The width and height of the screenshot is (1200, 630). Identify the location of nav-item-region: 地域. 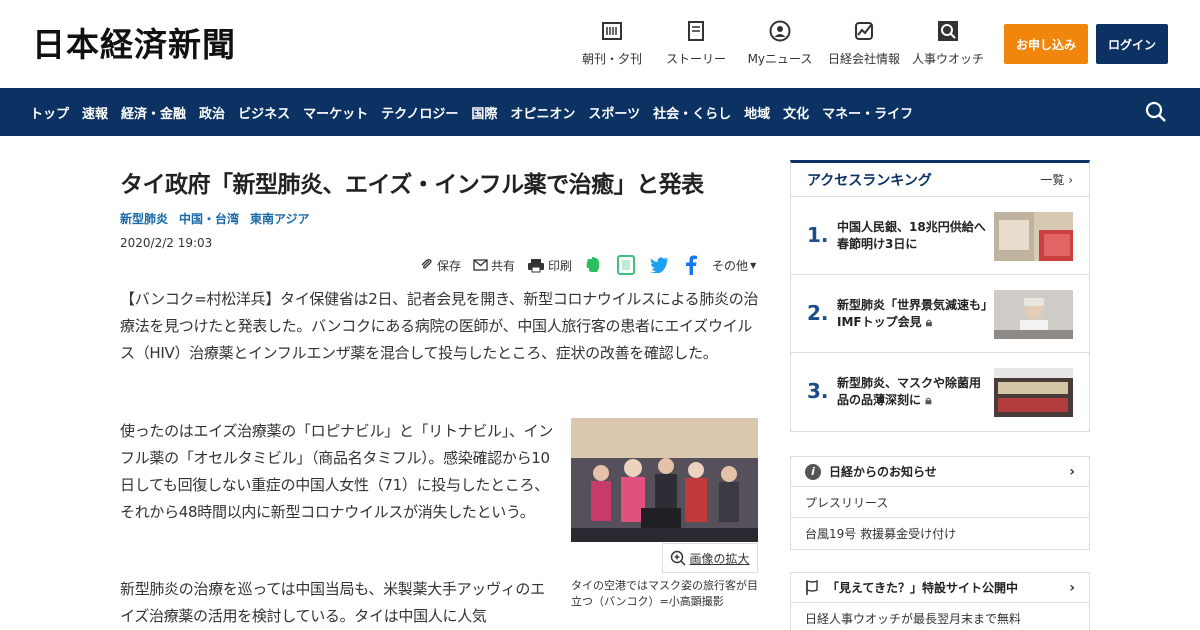
(757, 112).